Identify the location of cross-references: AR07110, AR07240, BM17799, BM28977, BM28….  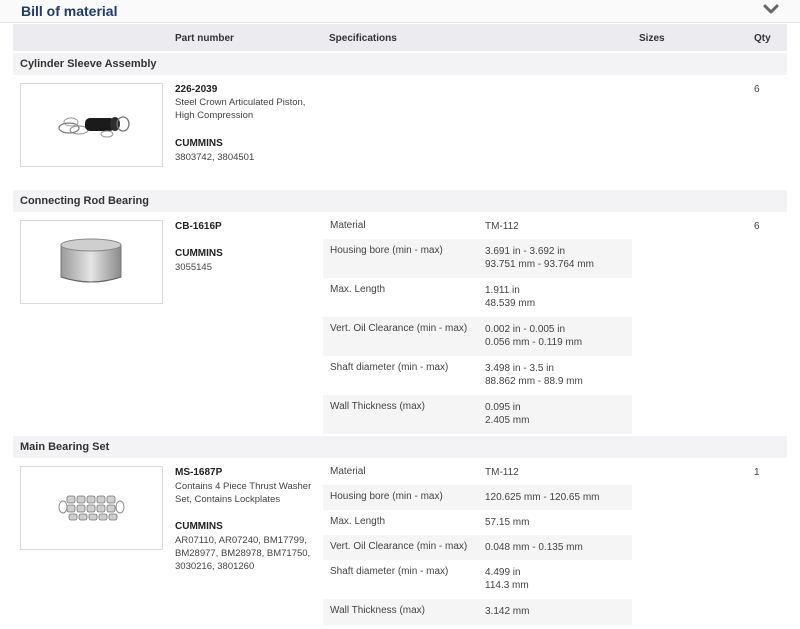
(243, 553).